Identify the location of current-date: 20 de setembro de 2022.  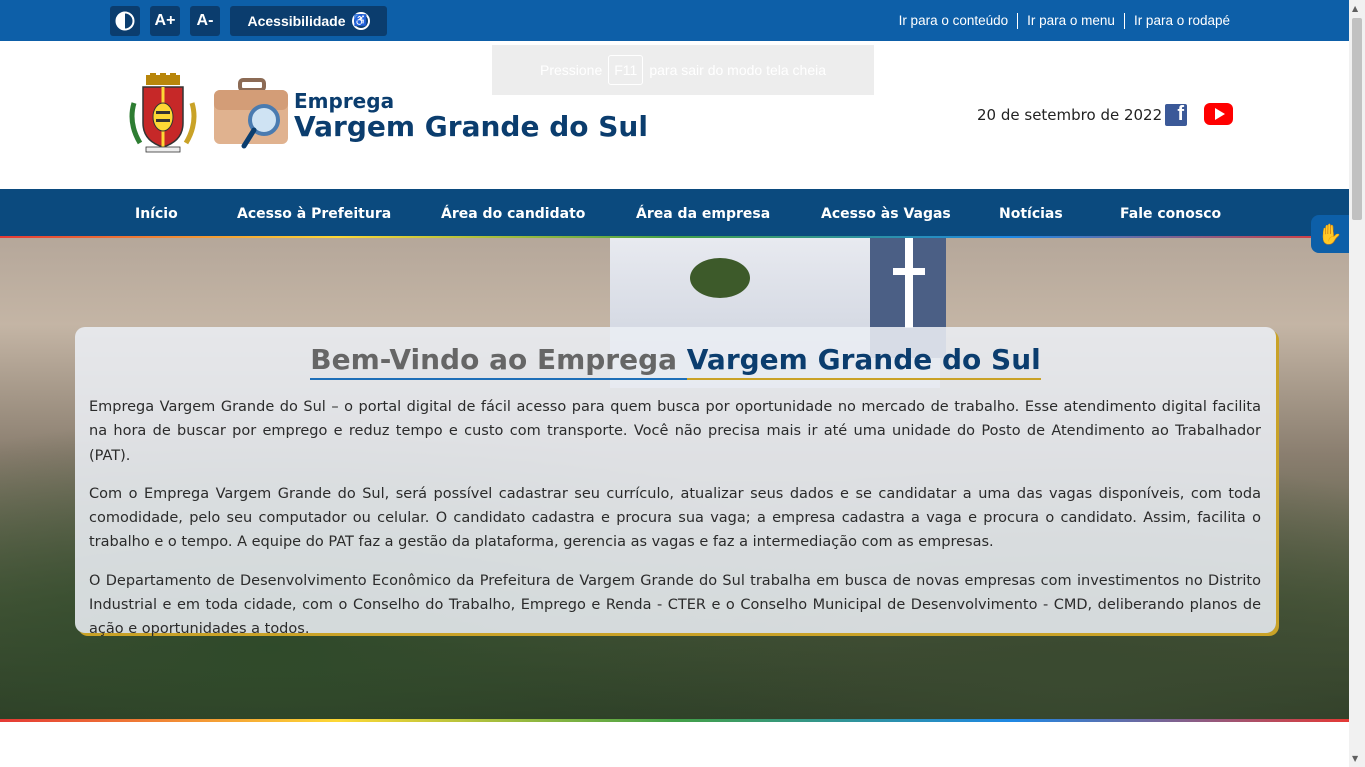
(1070, 115).